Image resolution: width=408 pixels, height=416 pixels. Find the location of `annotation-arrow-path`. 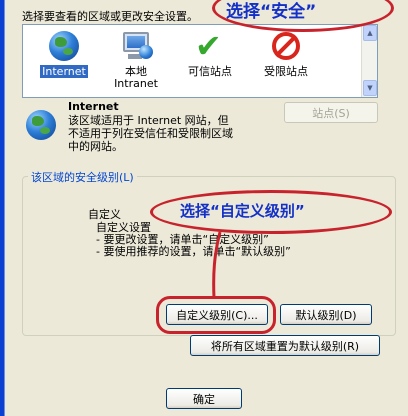

annotation-arrow-path is located at coordinates (217, 265).